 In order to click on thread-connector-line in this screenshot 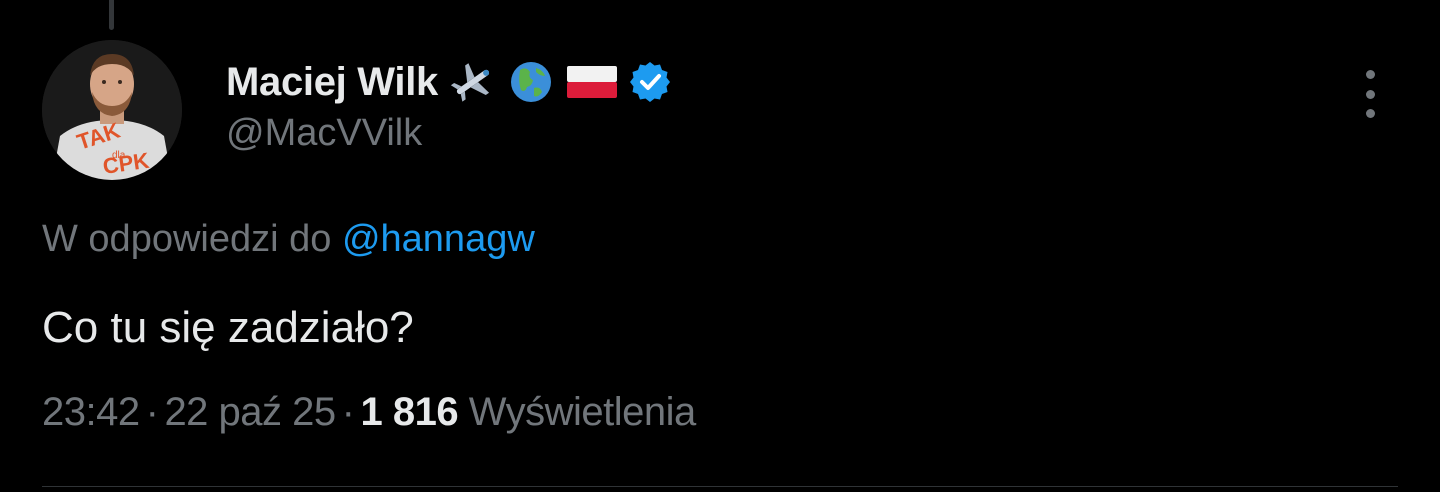, I will do `click(111, 15)`.